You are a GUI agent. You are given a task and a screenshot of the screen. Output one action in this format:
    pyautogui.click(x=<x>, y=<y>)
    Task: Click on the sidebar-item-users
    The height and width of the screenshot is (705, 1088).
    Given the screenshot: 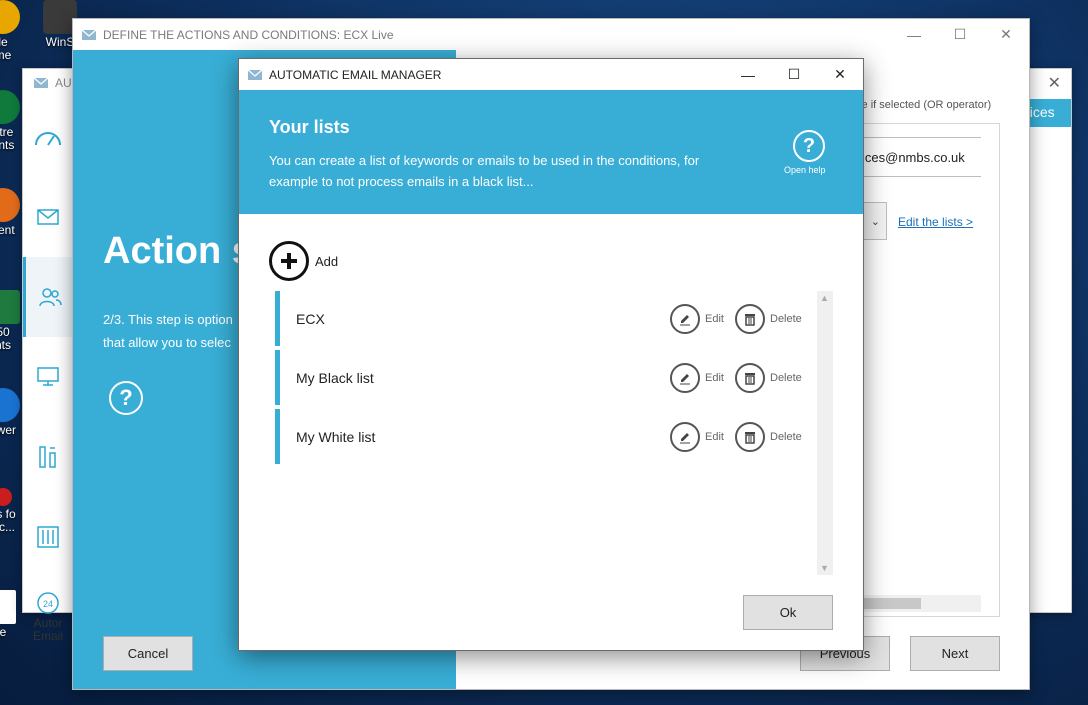 What is the action you would take?
    pyautogui.click(x=48, y=297)
    